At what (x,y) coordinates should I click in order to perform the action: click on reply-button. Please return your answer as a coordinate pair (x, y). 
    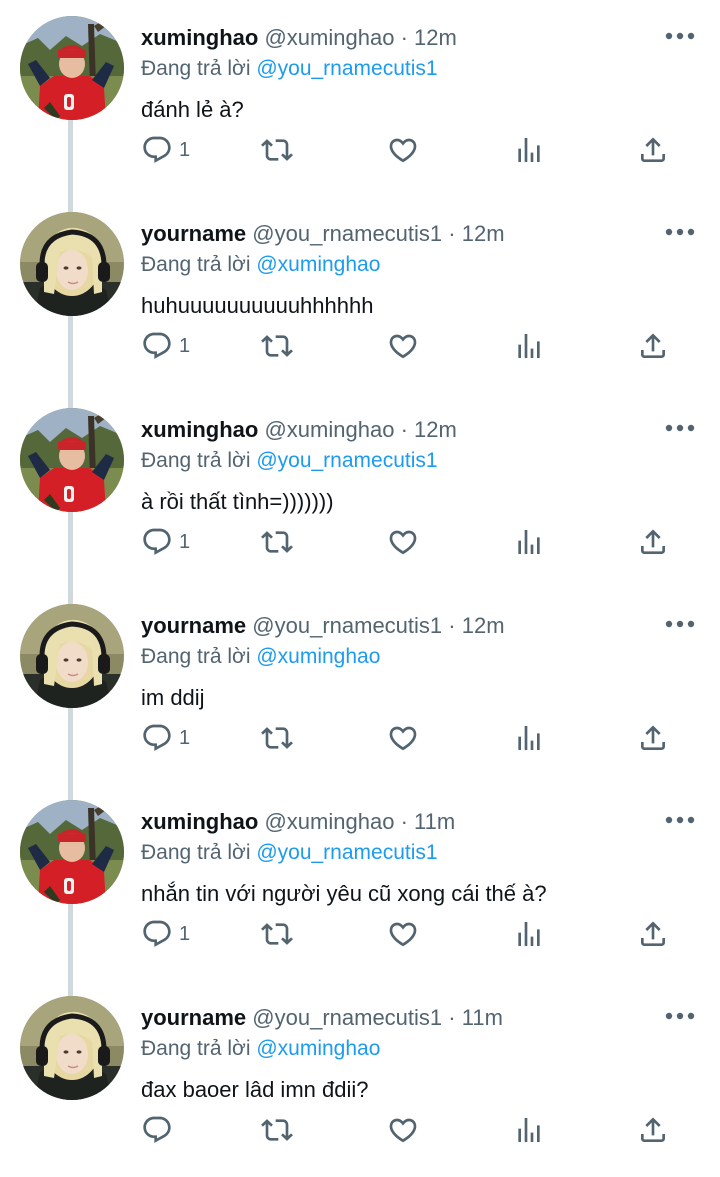
    Looking at the image, I should click on (160, 1130).